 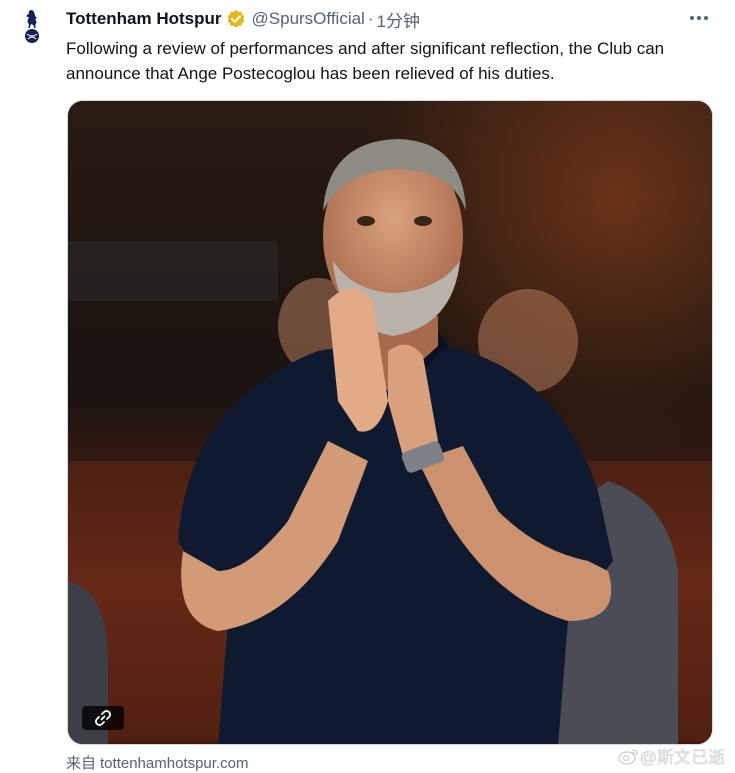 I want to click on source-domain-link: tottenhamhotspur.com, so click(x=174, y=763).